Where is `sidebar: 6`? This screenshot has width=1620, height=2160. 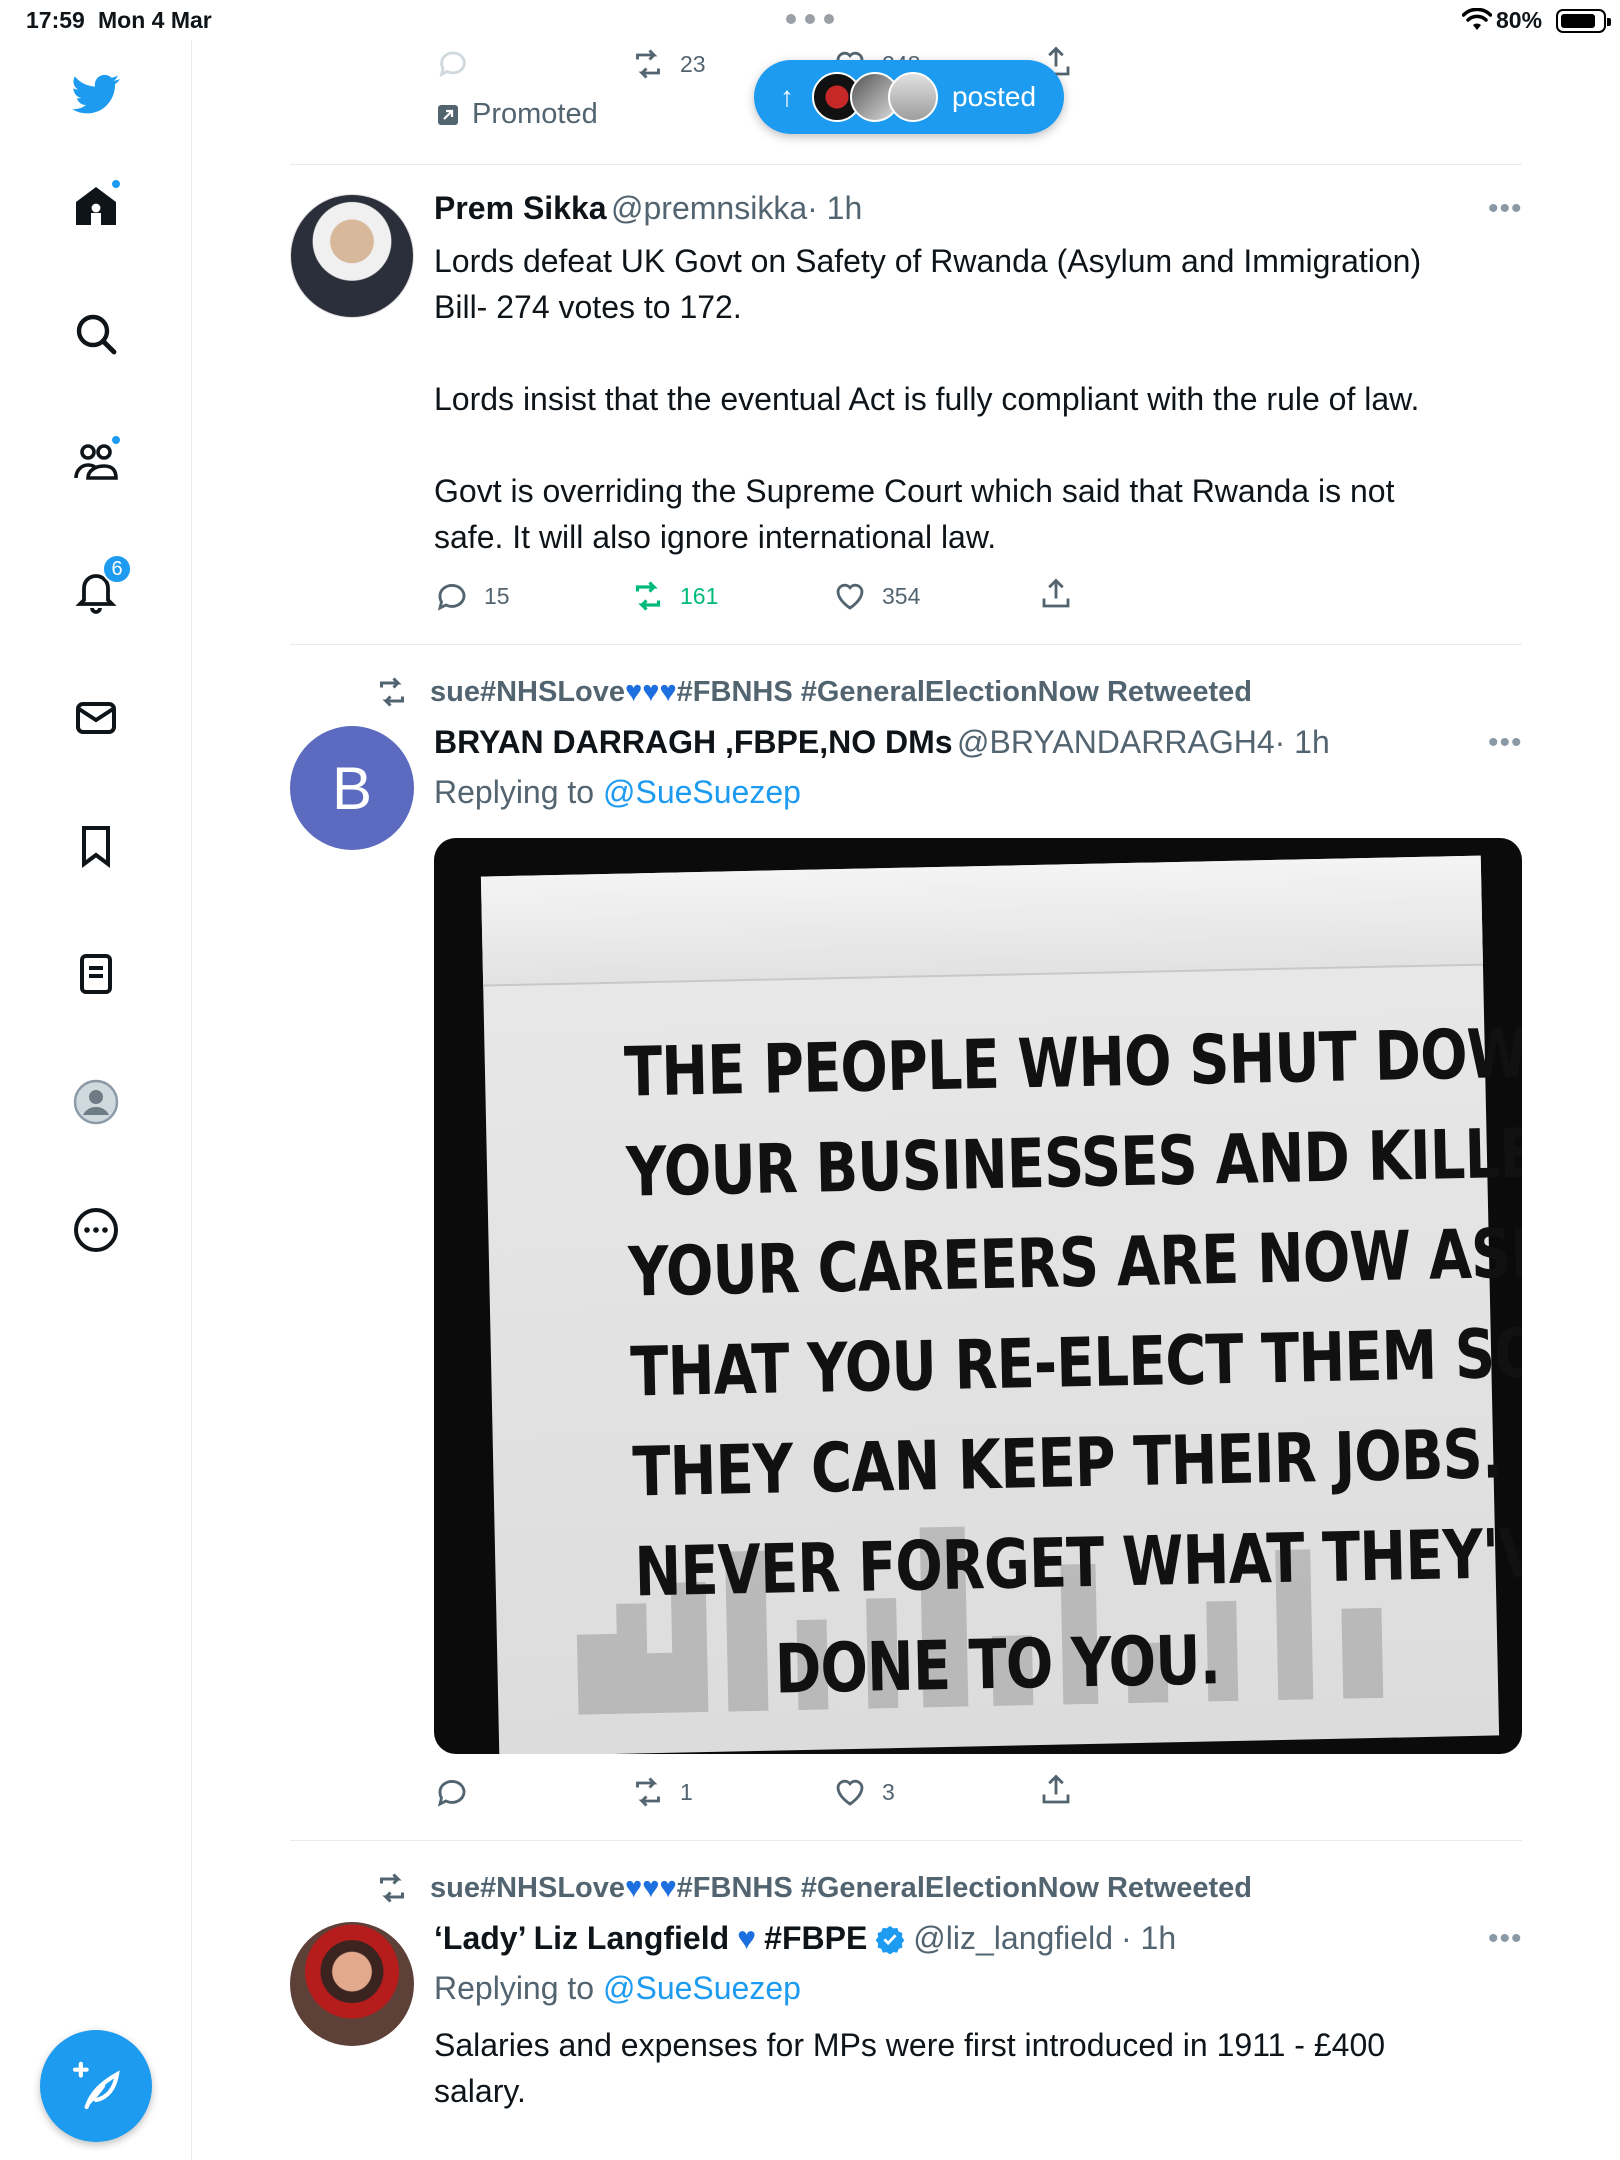 sidebar: 6 is located at coordinates (96, 1100).